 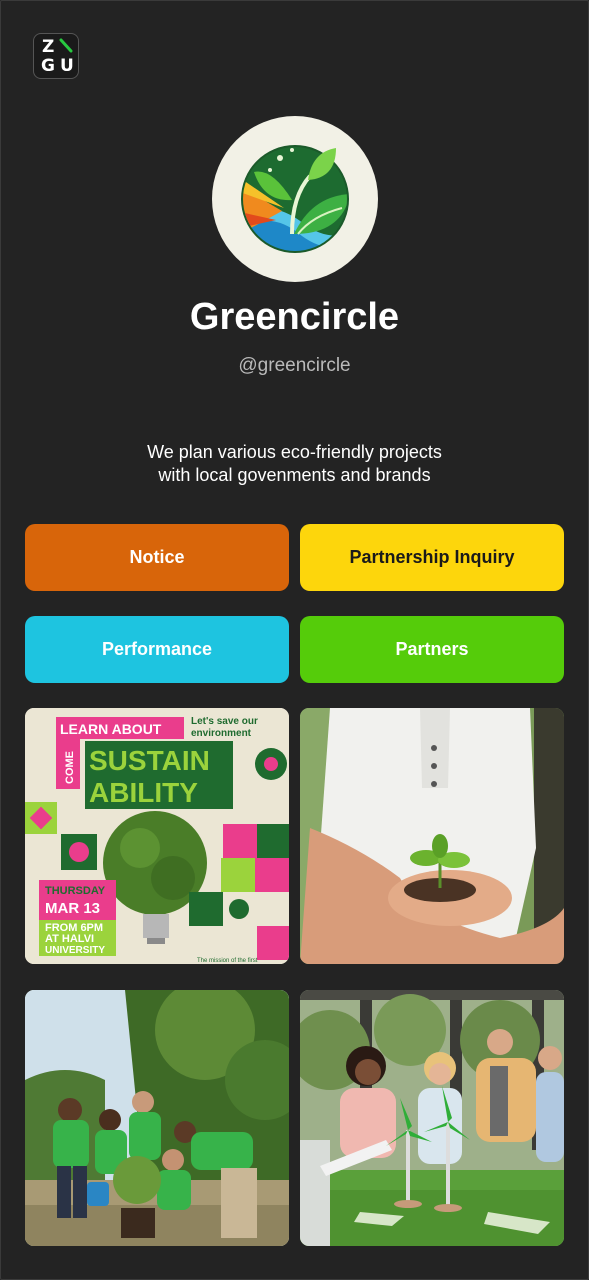 What do you see at coordinates (294, 365) in the screenshot?
I see `profile-handle: @greencircle` at bounding box center [294, 365].